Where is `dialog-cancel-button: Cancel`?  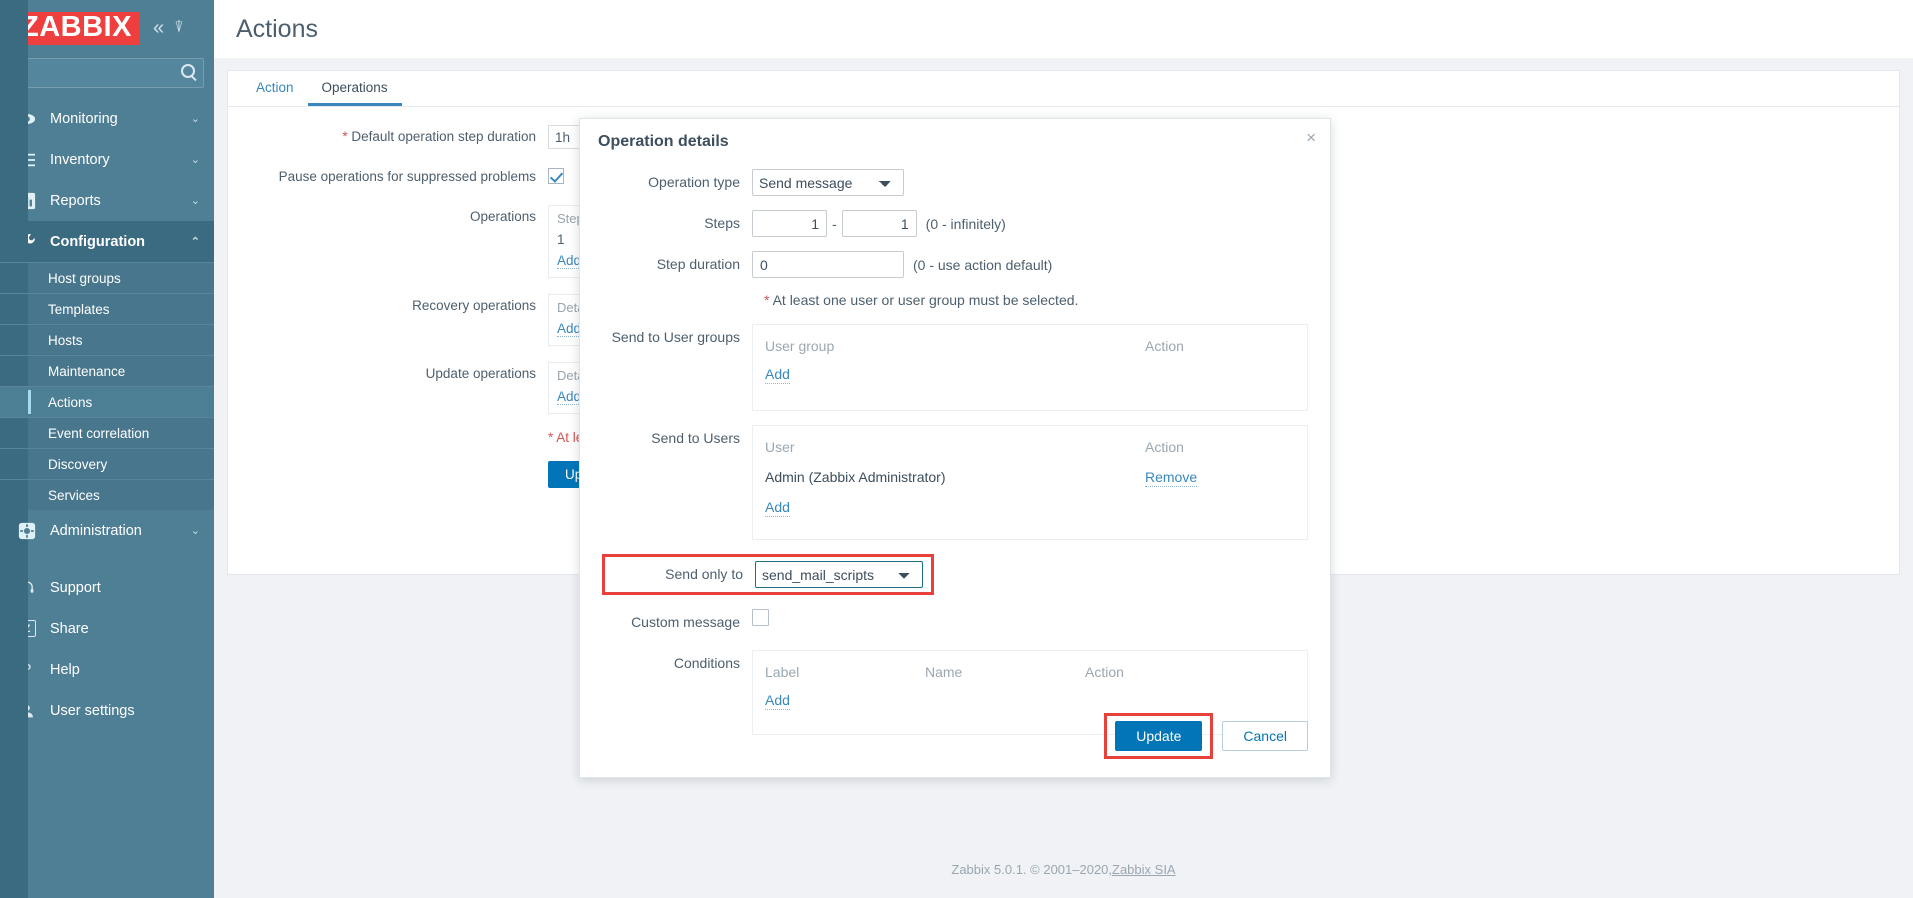 dialog-cancel-button: Cancel is located at coordinates (1265, 736).